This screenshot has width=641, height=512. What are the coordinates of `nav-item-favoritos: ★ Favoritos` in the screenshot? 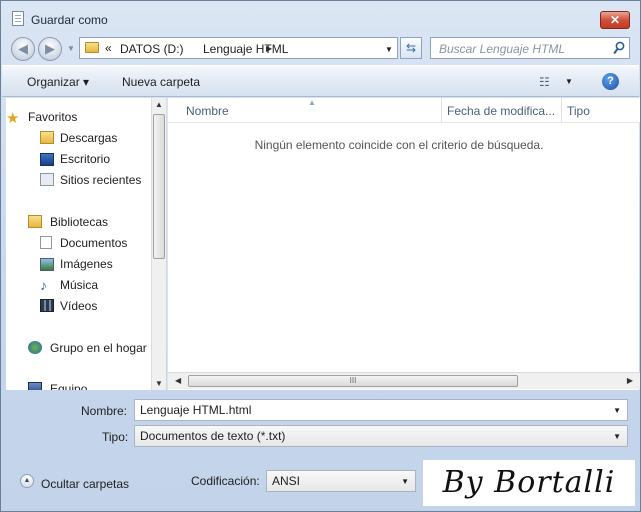 It's located at (42, 118).